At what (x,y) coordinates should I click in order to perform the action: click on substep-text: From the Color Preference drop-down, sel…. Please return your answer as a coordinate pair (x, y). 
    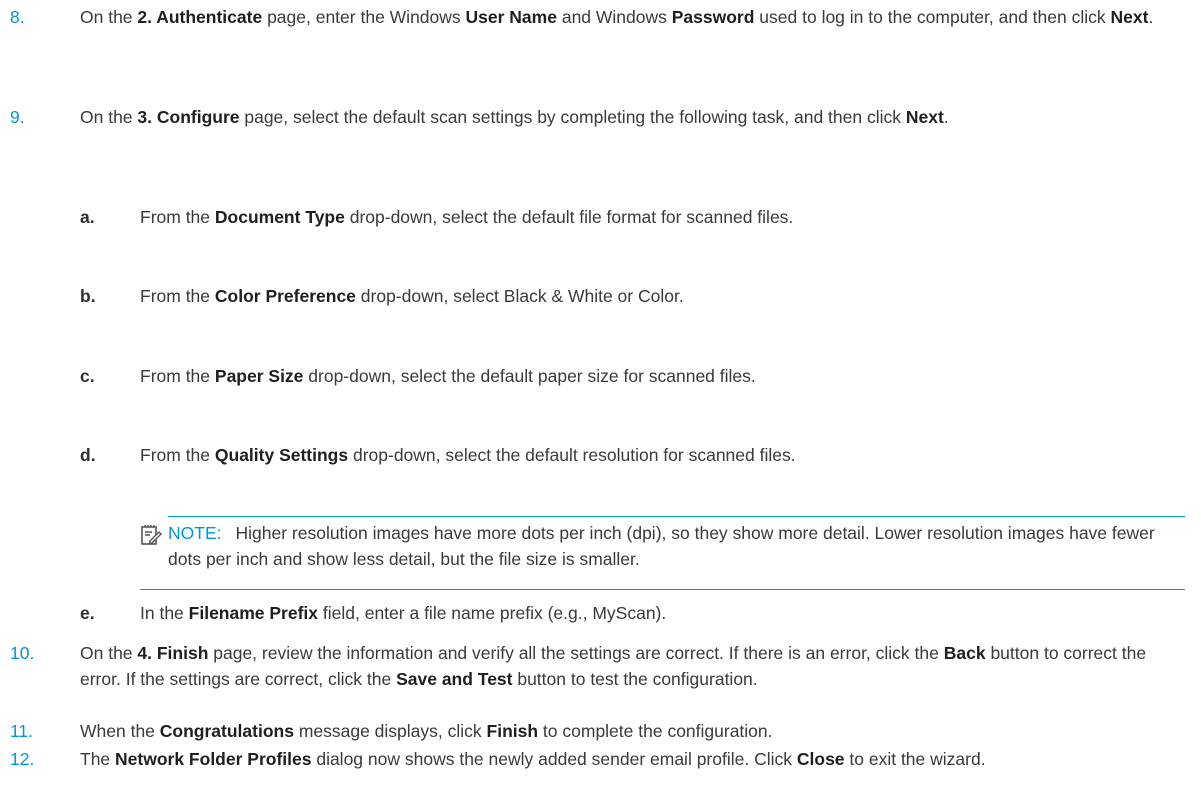
    Looking at the image, I should click on (412, 296).